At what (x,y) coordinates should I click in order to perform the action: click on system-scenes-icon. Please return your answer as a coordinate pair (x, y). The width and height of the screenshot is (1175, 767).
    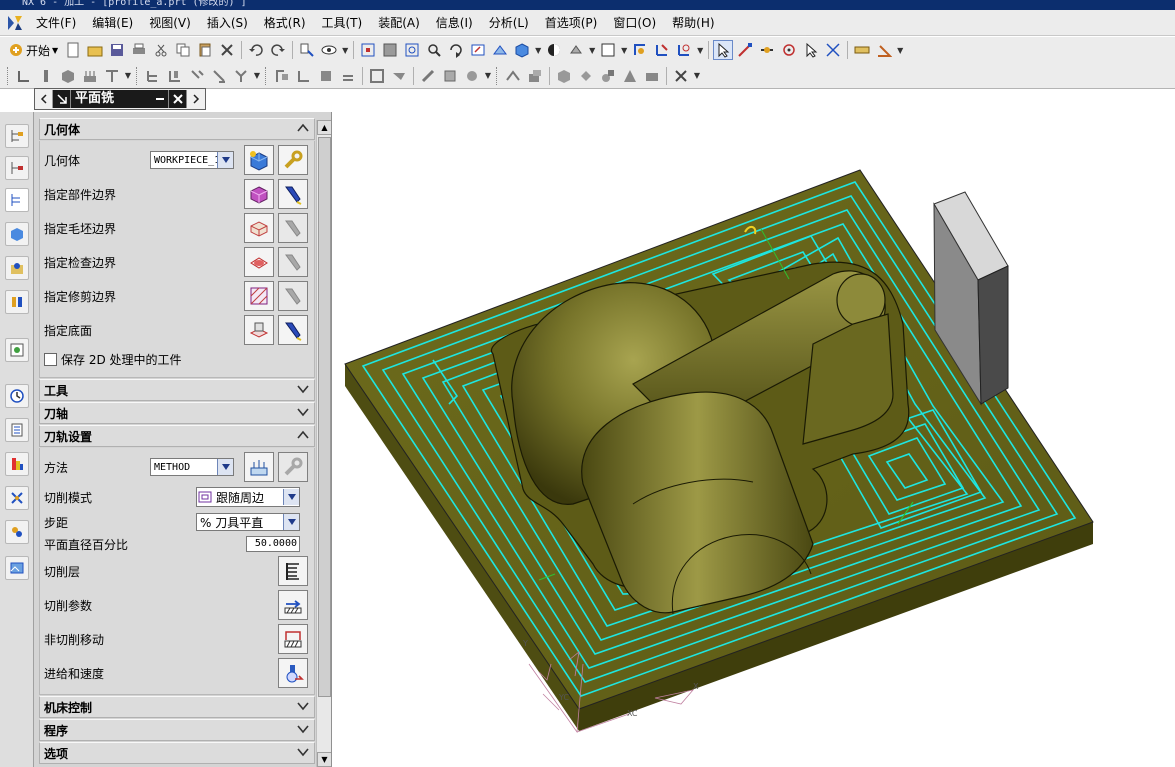
    Looking at the image, I should click on (17, 532).